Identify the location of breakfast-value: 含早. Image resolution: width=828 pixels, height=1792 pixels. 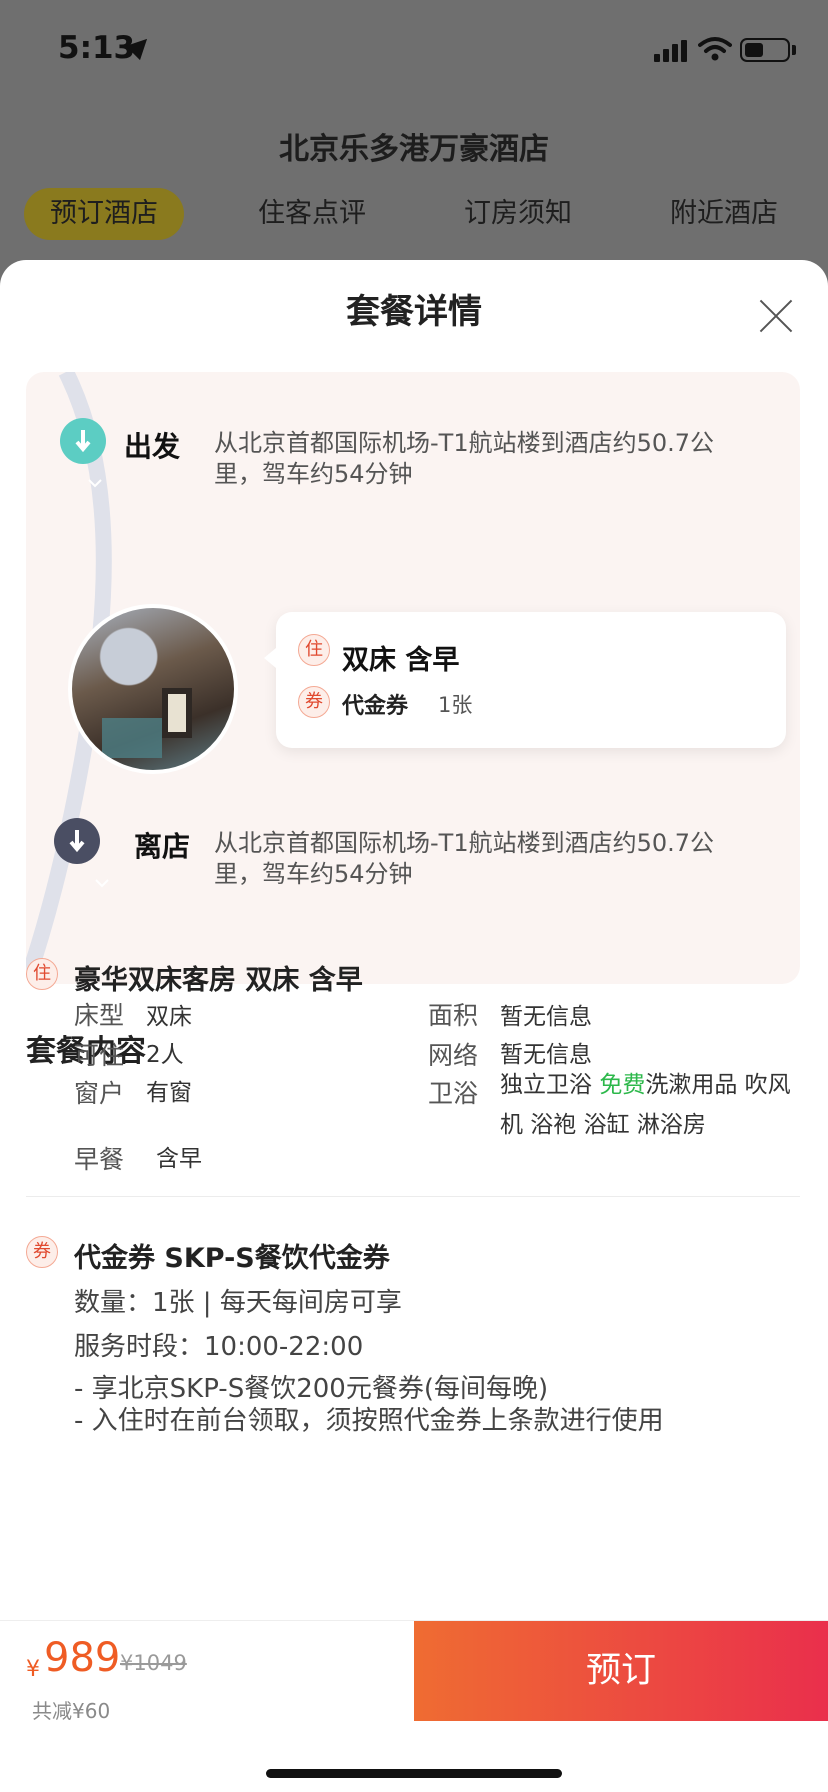
(179, 1159).